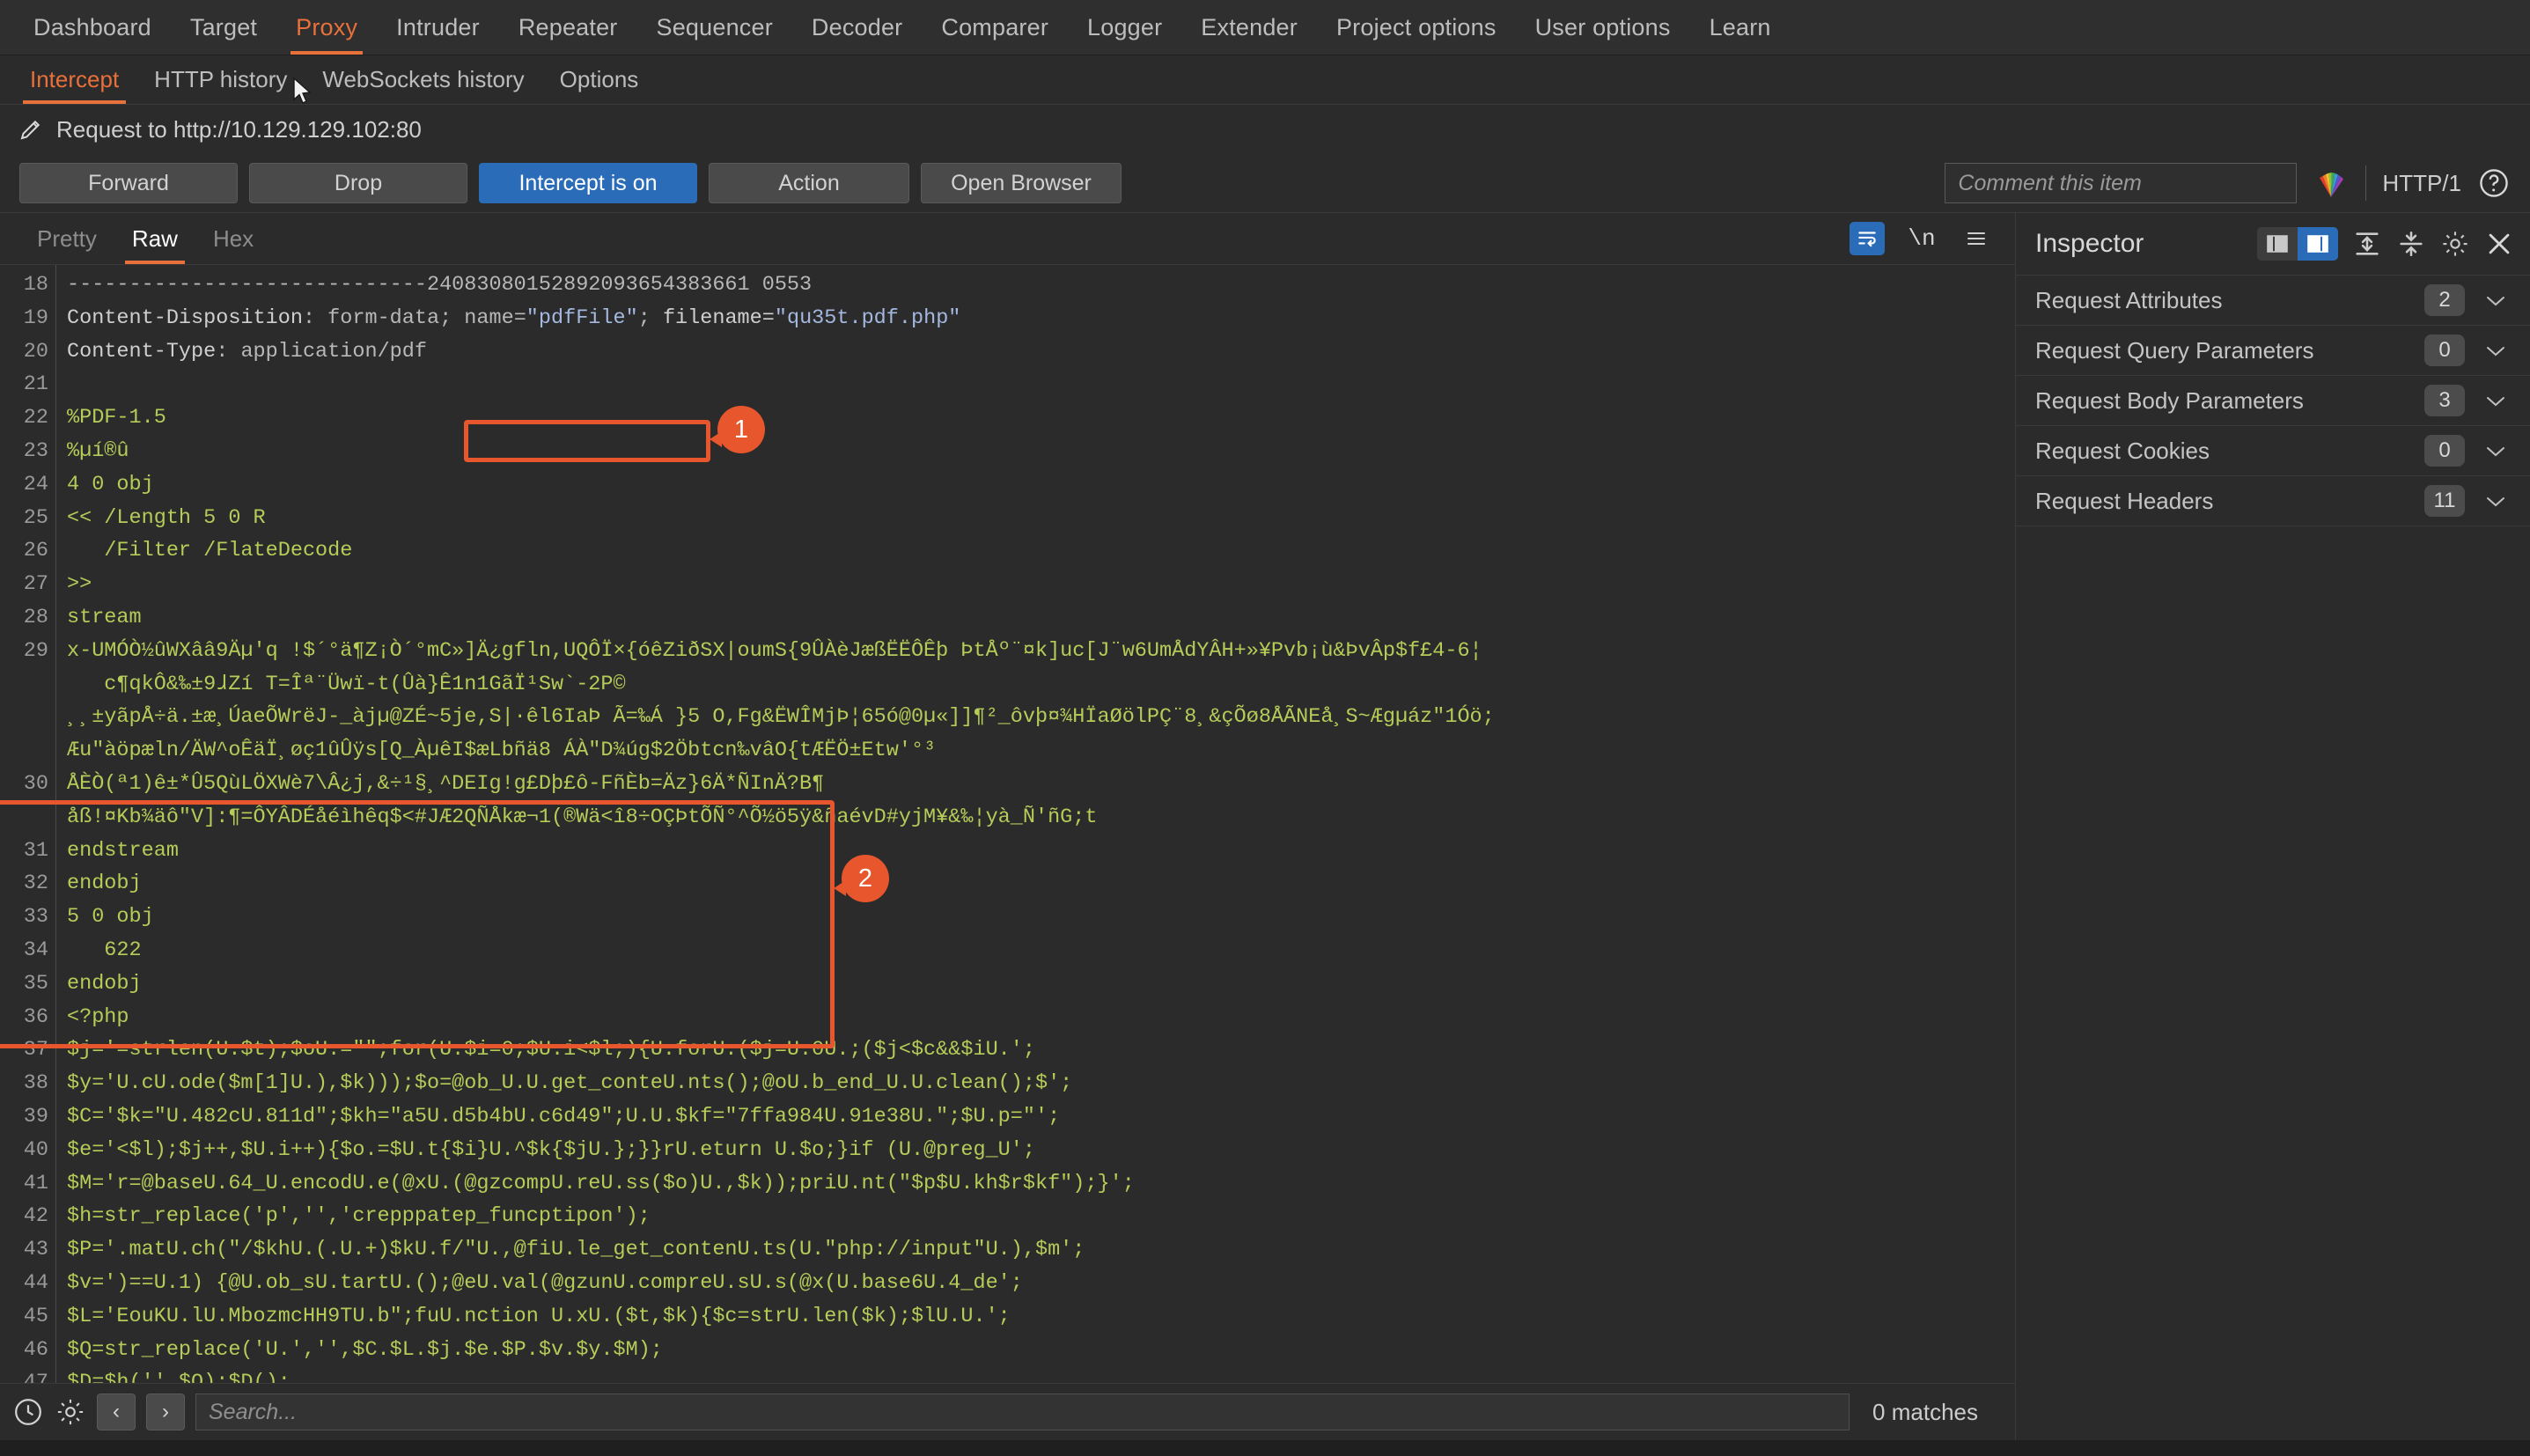  I want to click on action-button: Action, so click(809, 183).